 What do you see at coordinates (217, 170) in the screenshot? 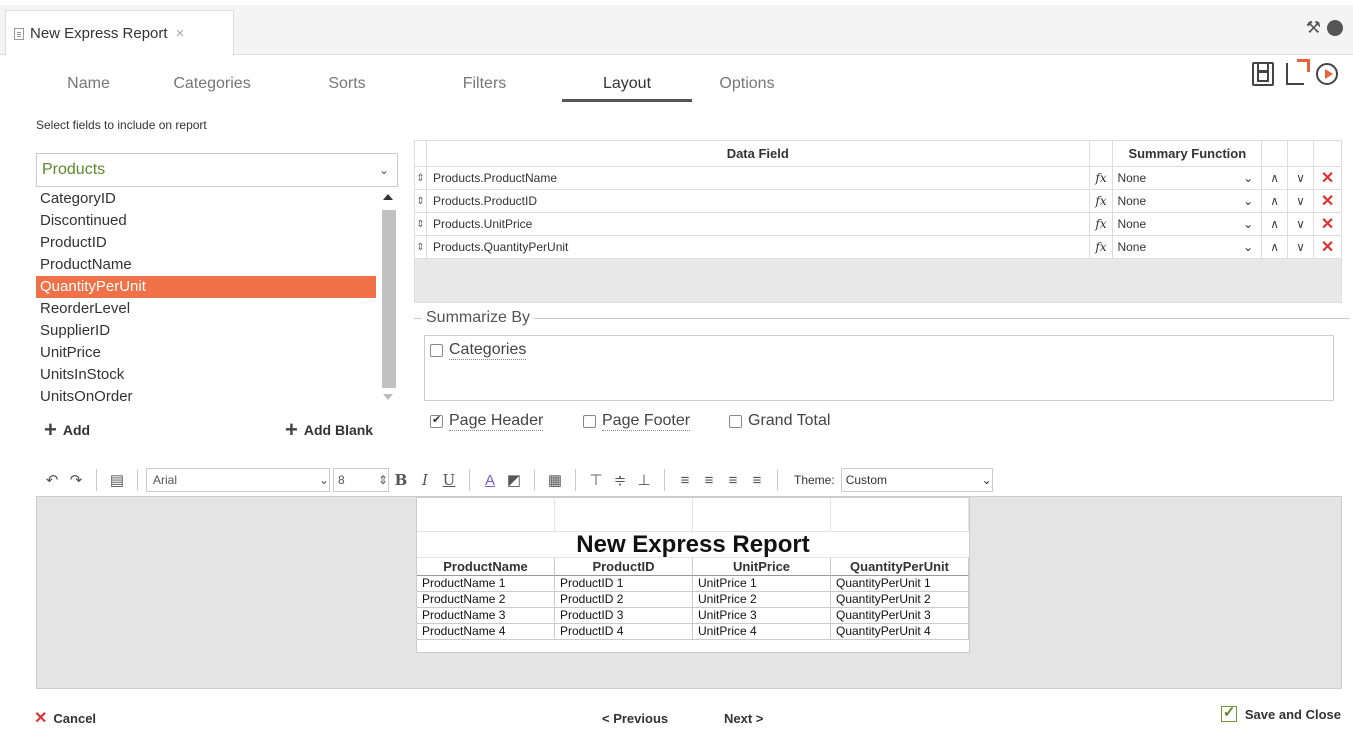
I see `table-select: Products ⌄` at bounding box center [217, 170].